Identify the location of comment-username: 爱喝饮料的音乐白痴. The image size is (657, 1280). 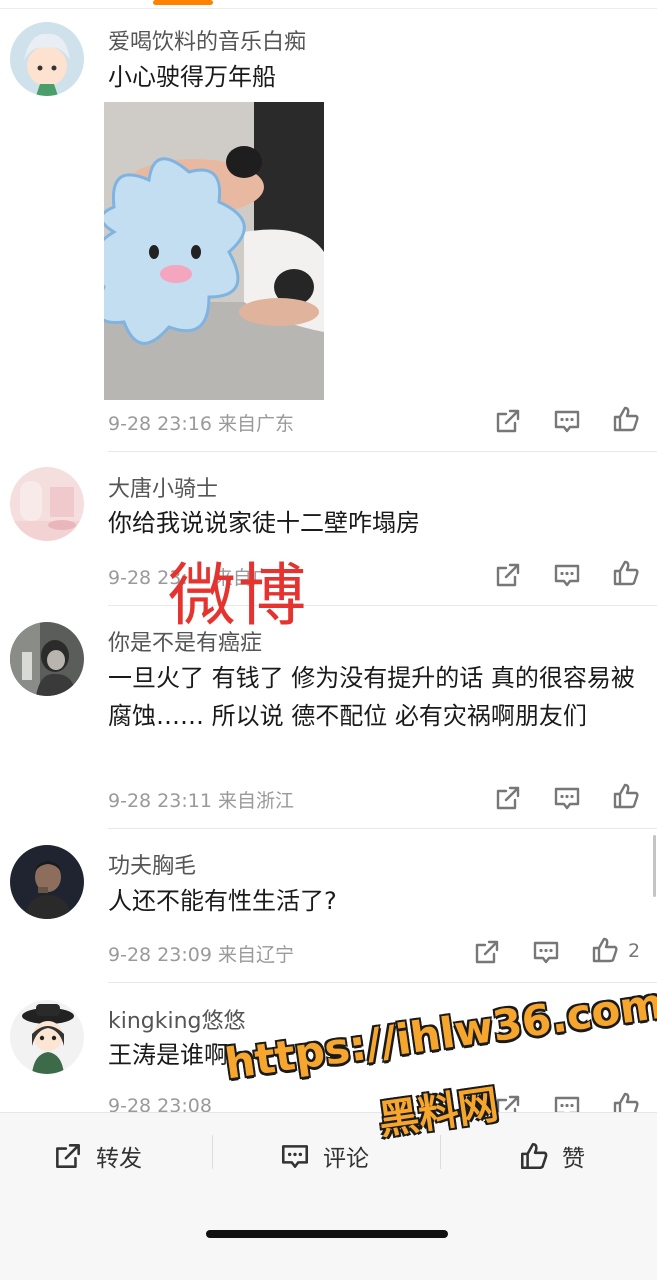
(207, 40).